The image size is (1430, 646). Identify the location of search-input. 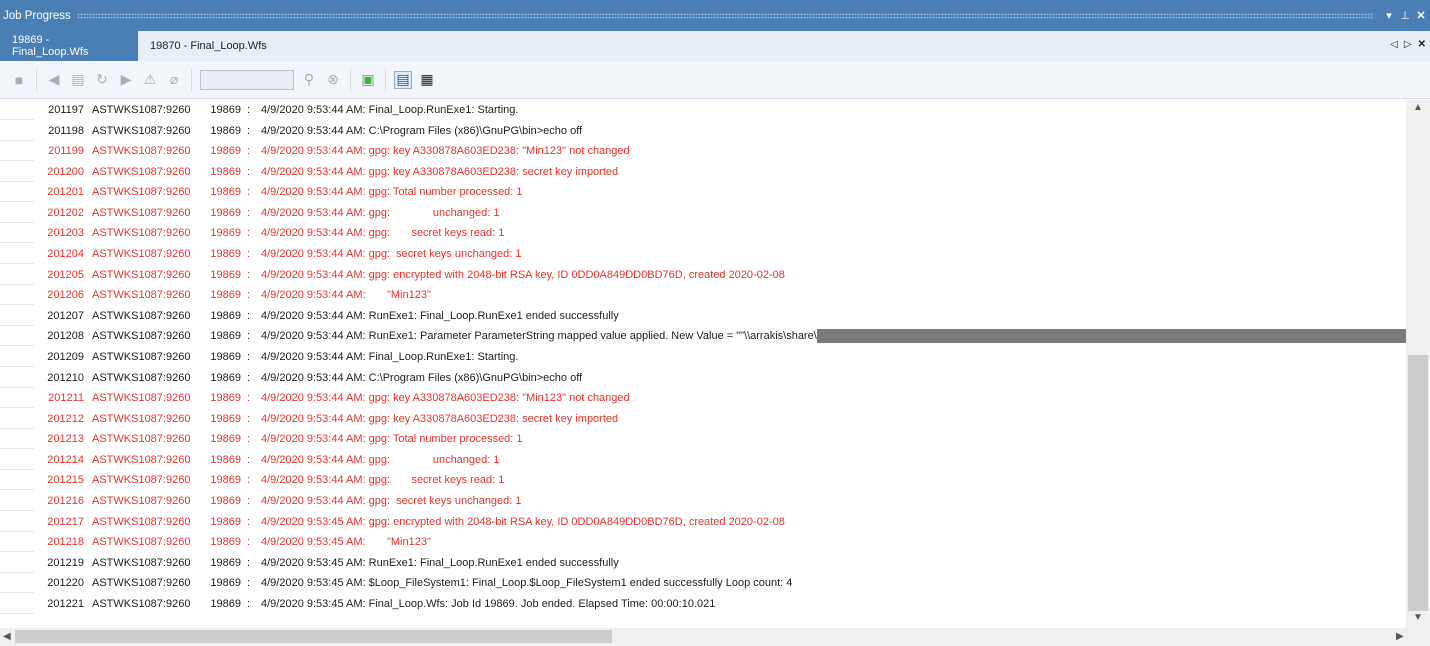
(247, 79).